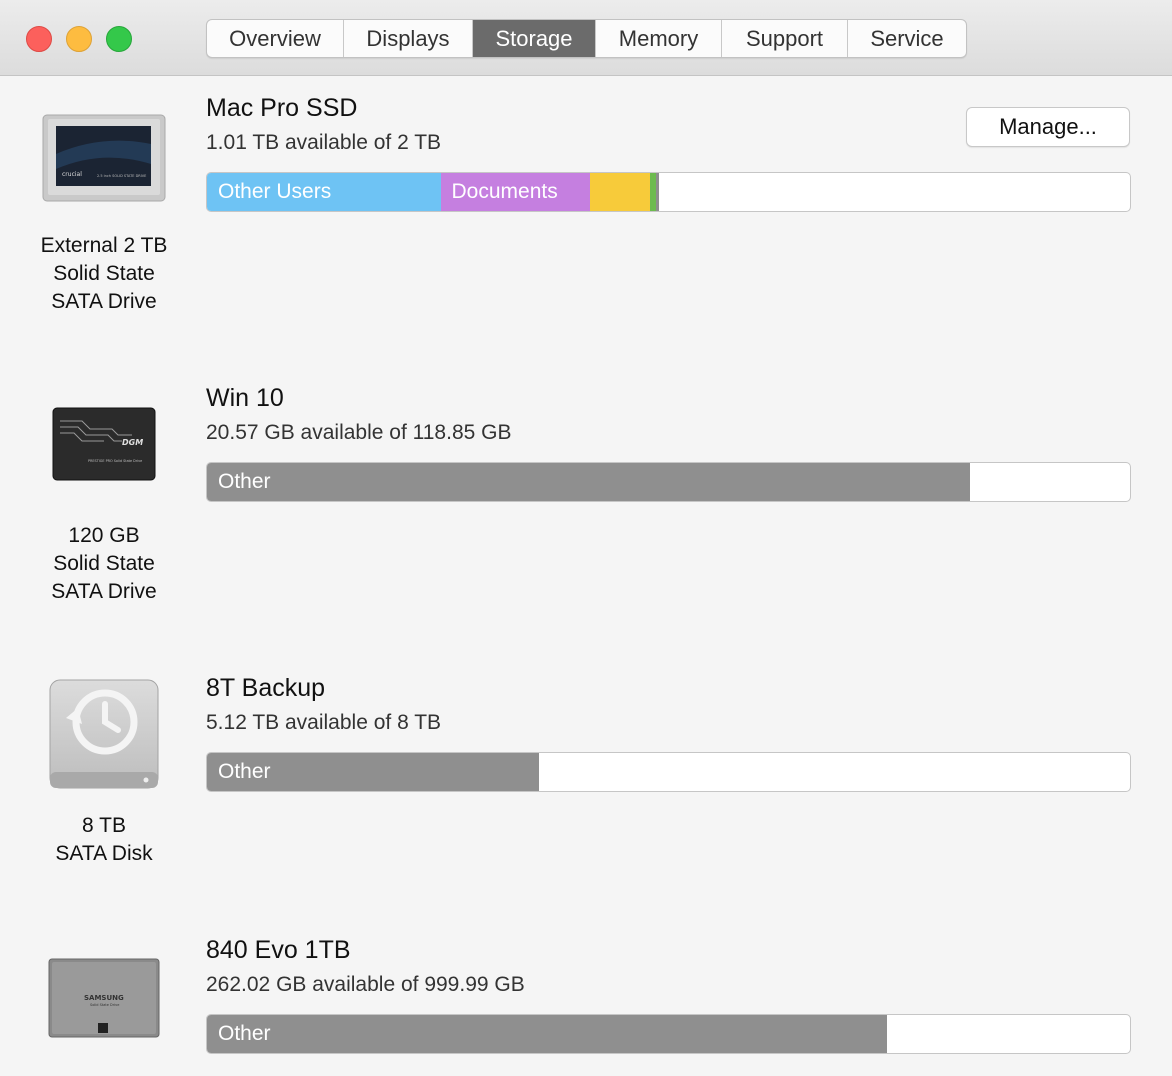  What do you see at coordinates (104, 1005) in the screenshot?
I see `samsung-model: Solid State Drive` at bounding box center [104, 1005].